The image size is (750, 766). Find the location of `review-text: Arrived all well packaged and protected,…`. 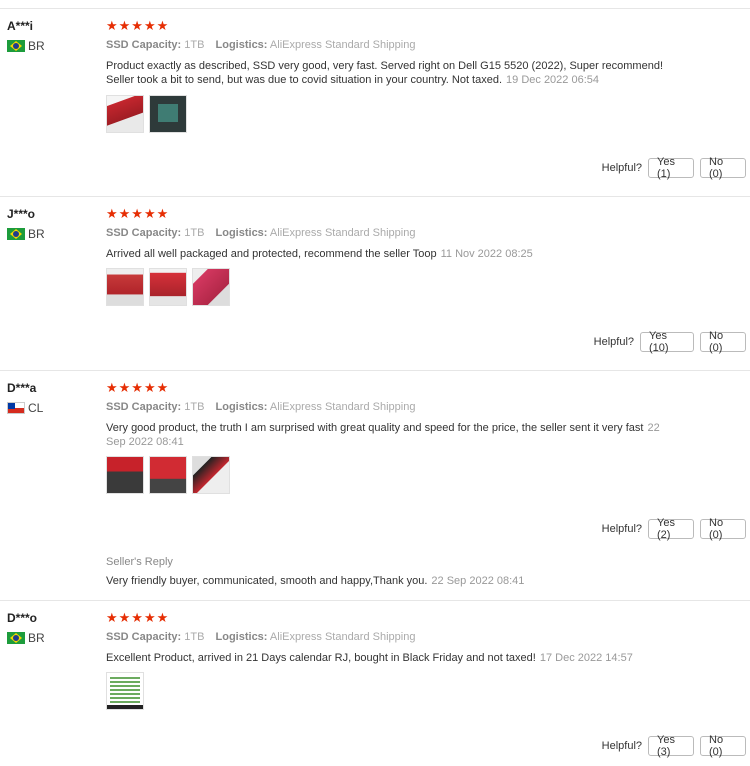

review-text: Arrived all well packaged and protected,… is located at coordinates (319, 254).